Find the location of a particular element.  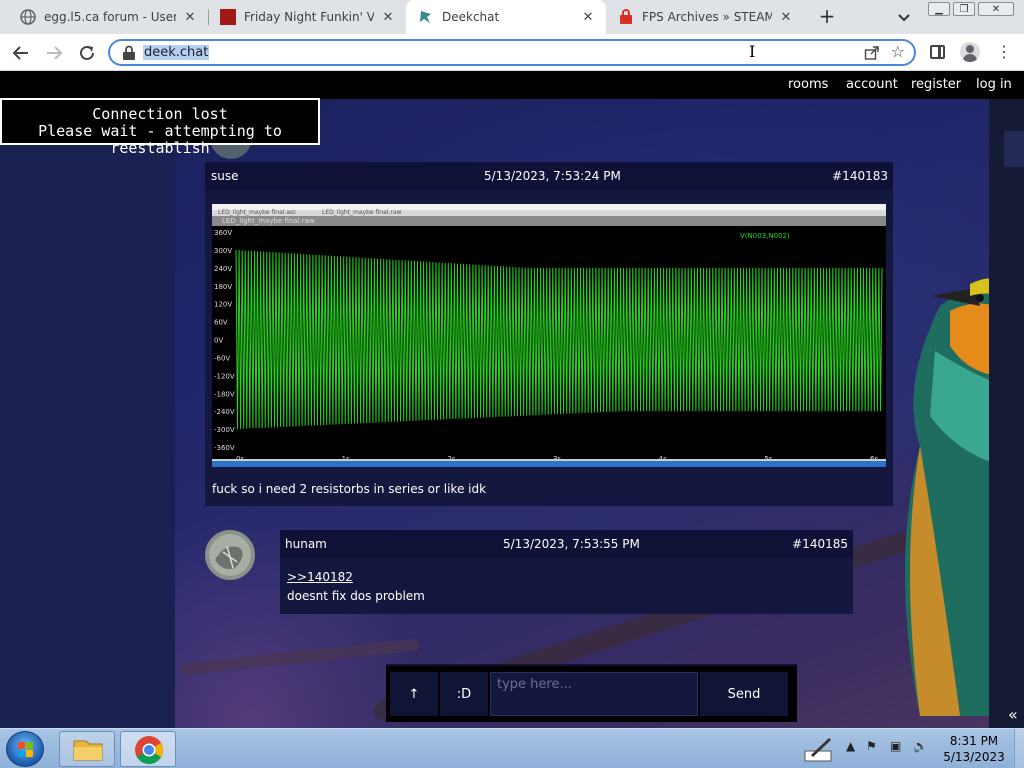

bookmark-star-icon: ☆ is located at coordinates (898, 51).